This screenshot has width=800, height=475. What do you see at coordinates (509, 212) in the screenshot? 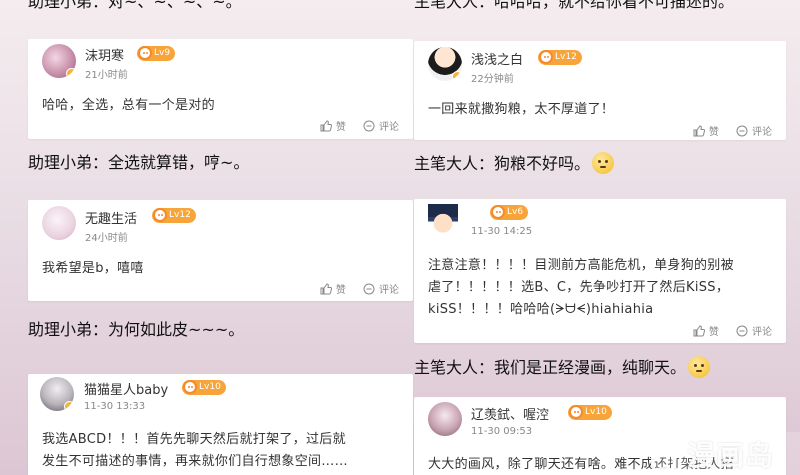
I see `level-badge: Lv6` at bounding box center [509, 212].